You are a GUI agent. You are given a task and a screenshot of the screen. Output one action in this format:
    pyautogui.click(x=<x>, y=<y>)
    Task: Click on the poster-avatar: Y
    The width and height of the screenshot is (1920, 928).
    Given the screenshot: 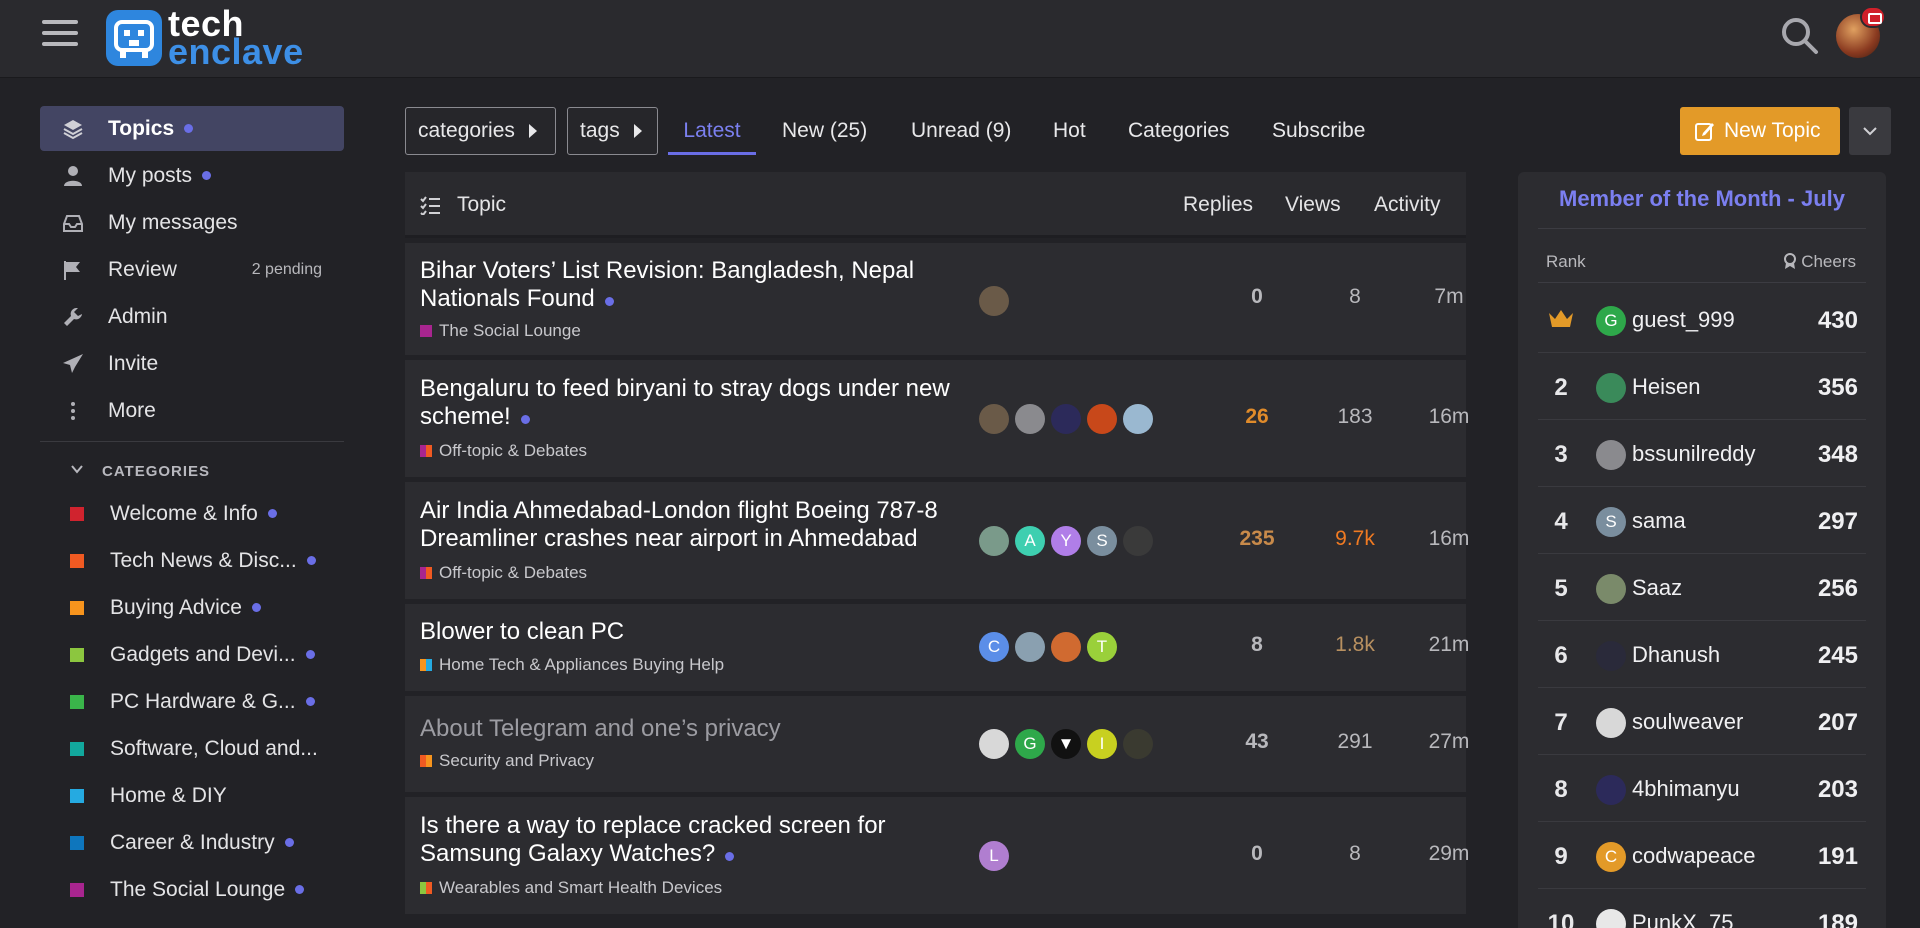 What is the action you would take?
    pyautogui.click(x=1066, y=541)
    